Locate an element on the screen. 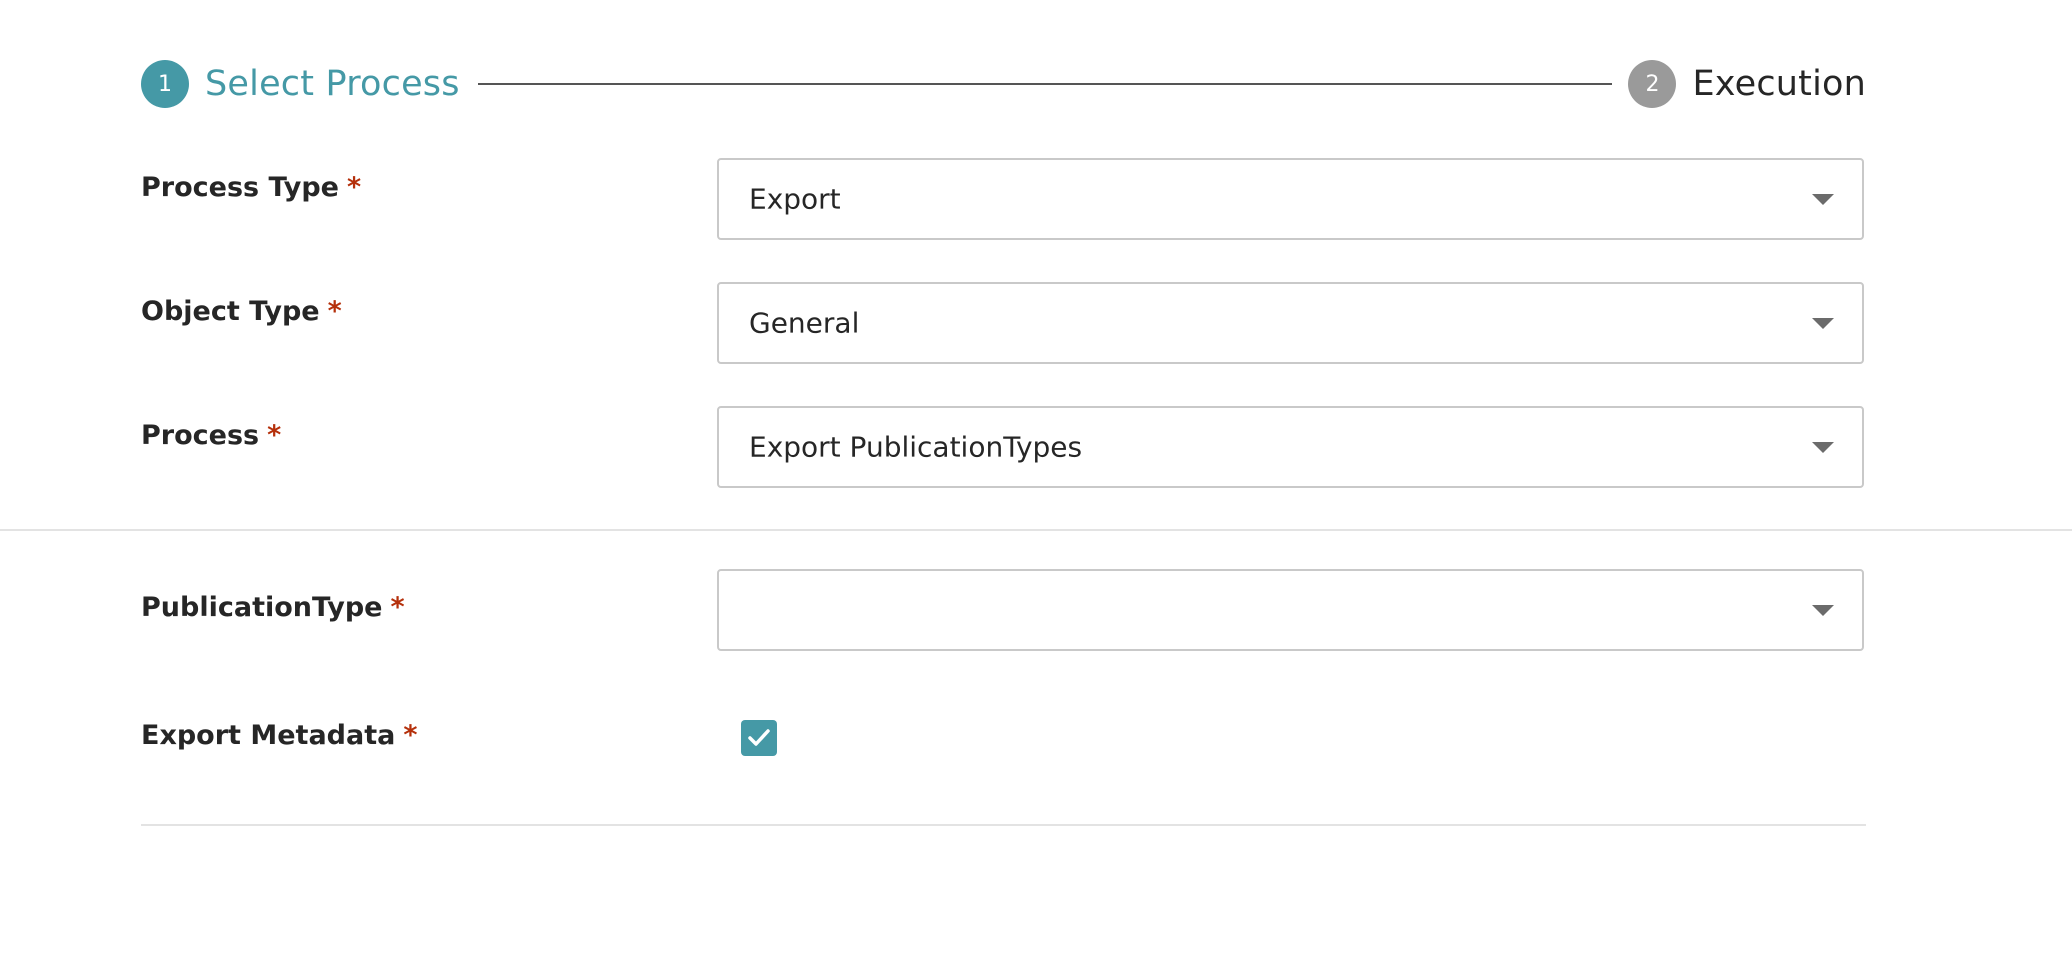 This screenshot has height=964, width=2072. process-type-label: Process Type * is located at coordinates (251, 187).